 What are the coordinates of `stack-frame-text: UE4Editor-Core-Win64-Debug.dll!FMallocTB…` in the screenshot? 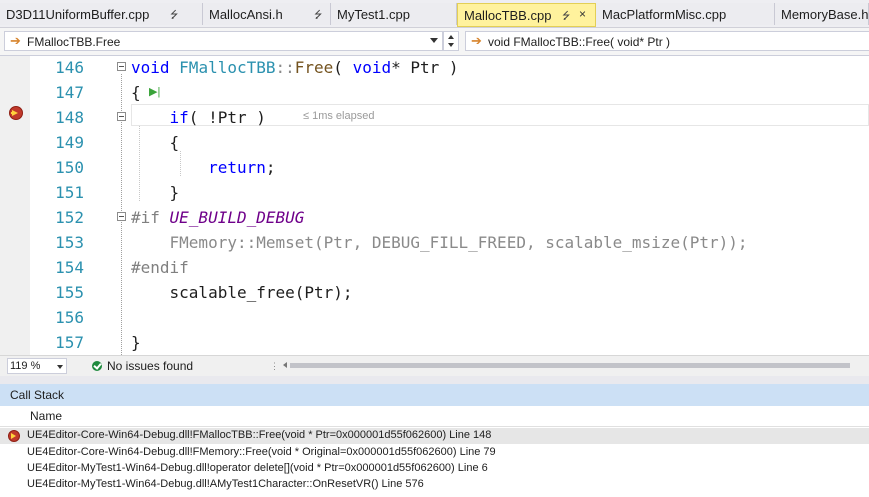 It's located at (259, 435).